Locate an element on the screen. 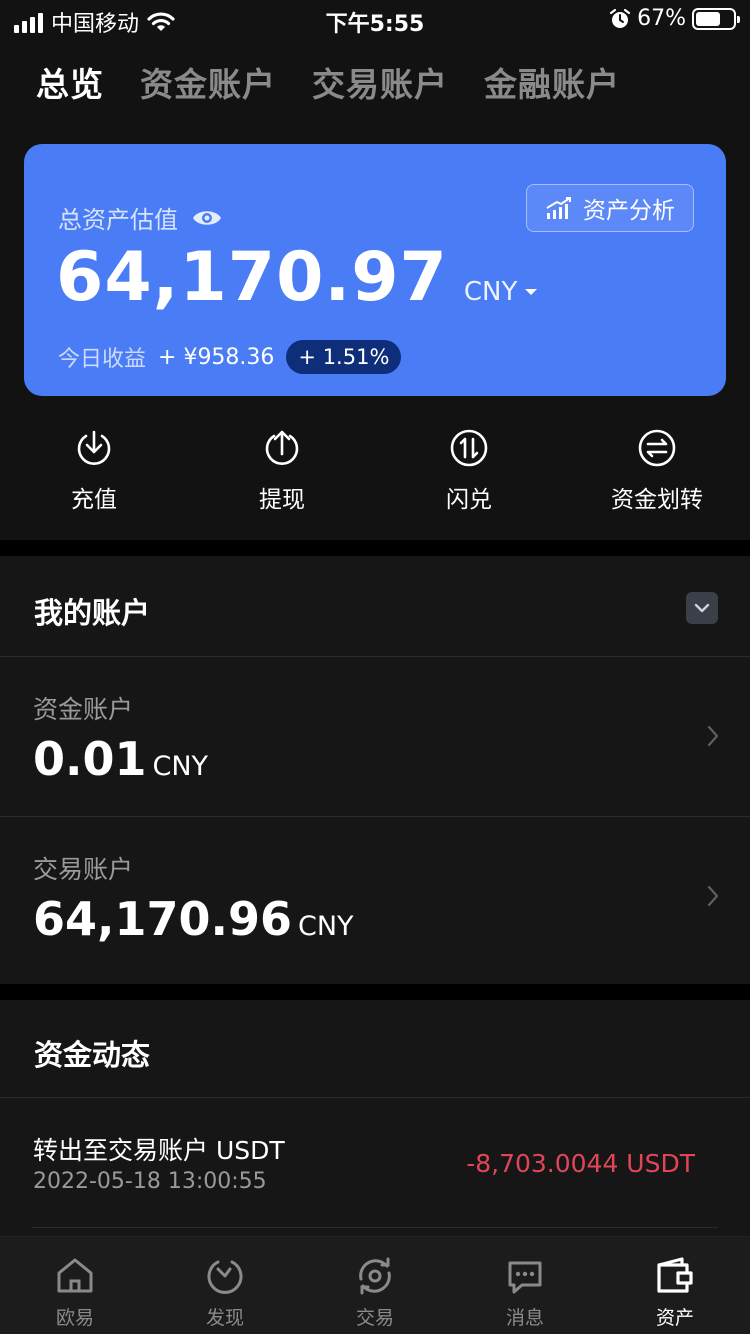 This screenshot has width=750, height=1334. bottom-nav: 欧易 发现 交易 消息 资产 is located at coordinates (375, 1285).